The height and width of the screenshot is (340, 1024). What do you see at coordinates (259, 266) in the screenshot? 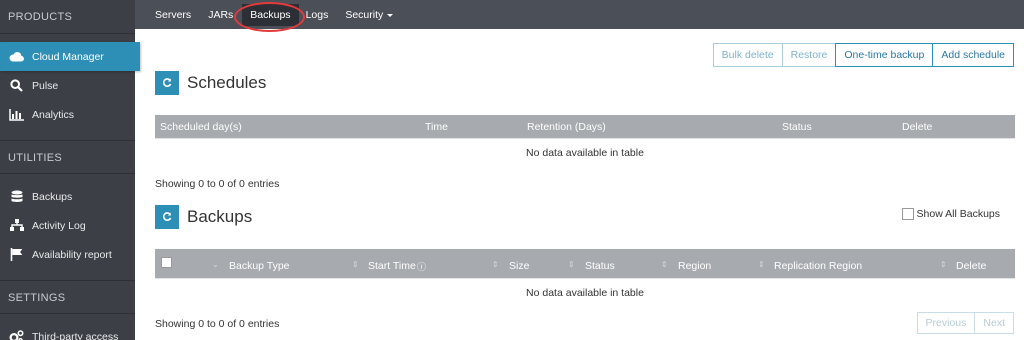
I see `col-backup-type: Backup Type` at bounding box center [259, 266].